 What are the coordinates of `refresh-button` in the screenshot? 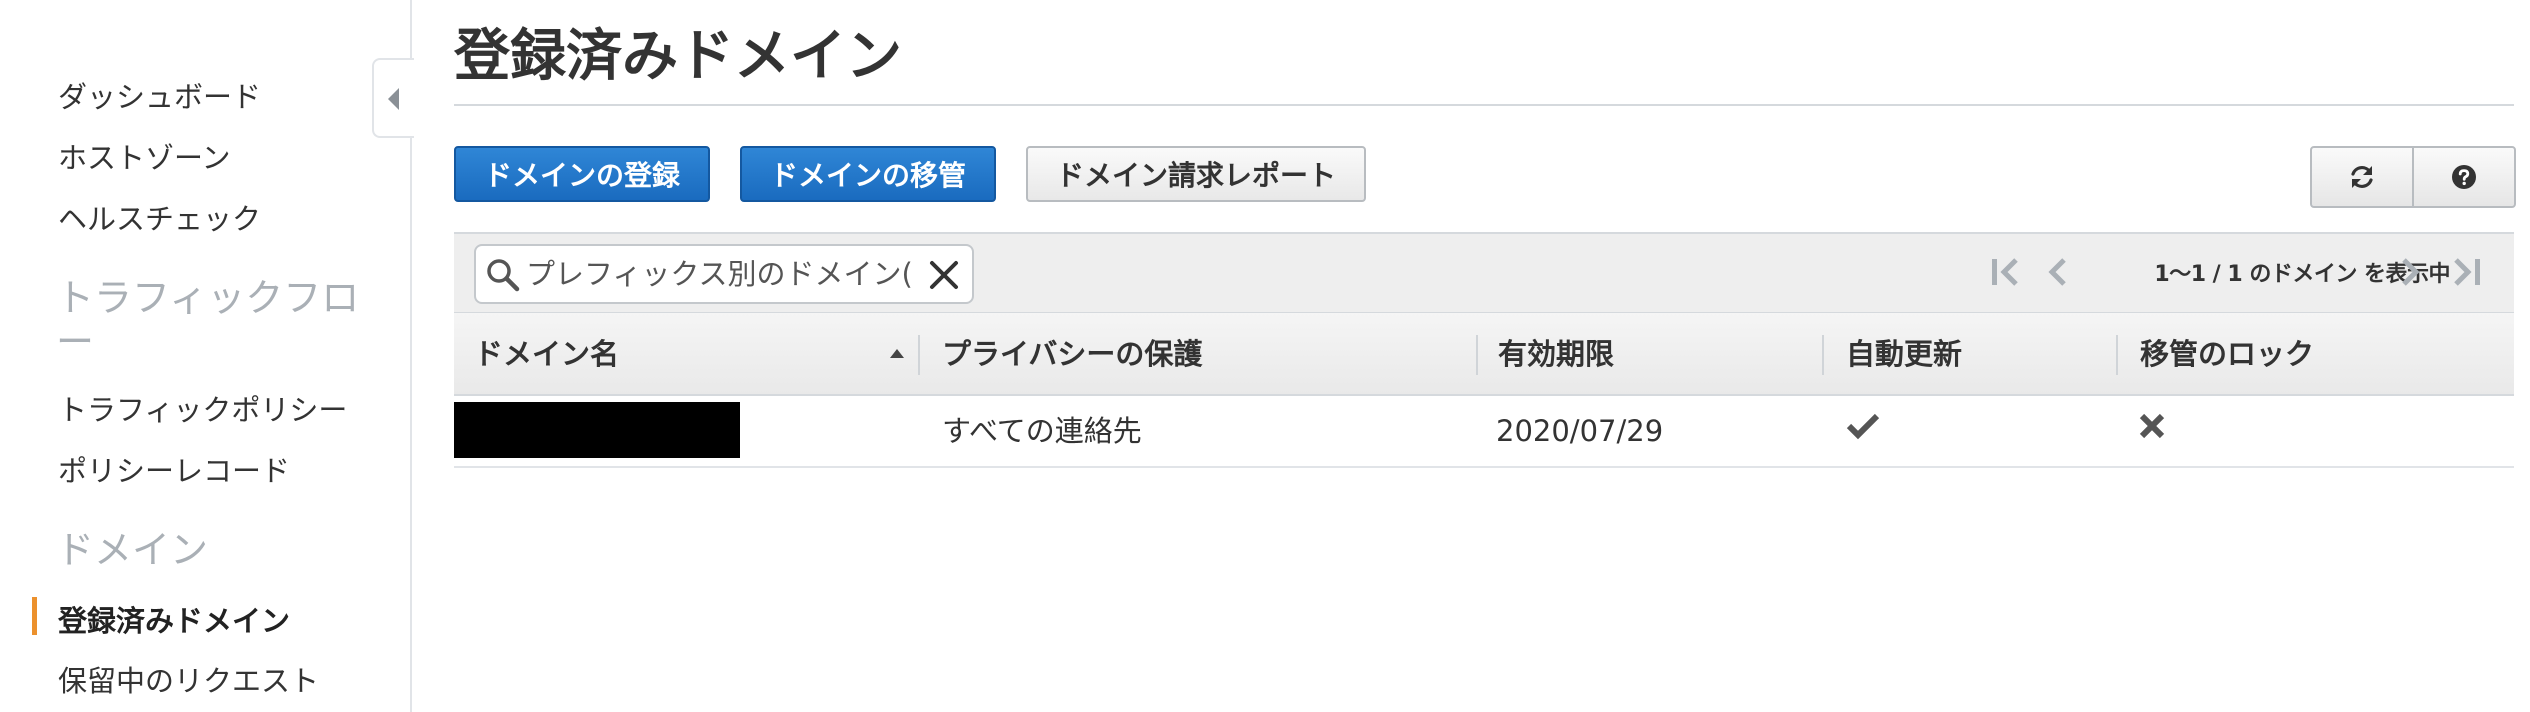 It's located at (2362, 177).